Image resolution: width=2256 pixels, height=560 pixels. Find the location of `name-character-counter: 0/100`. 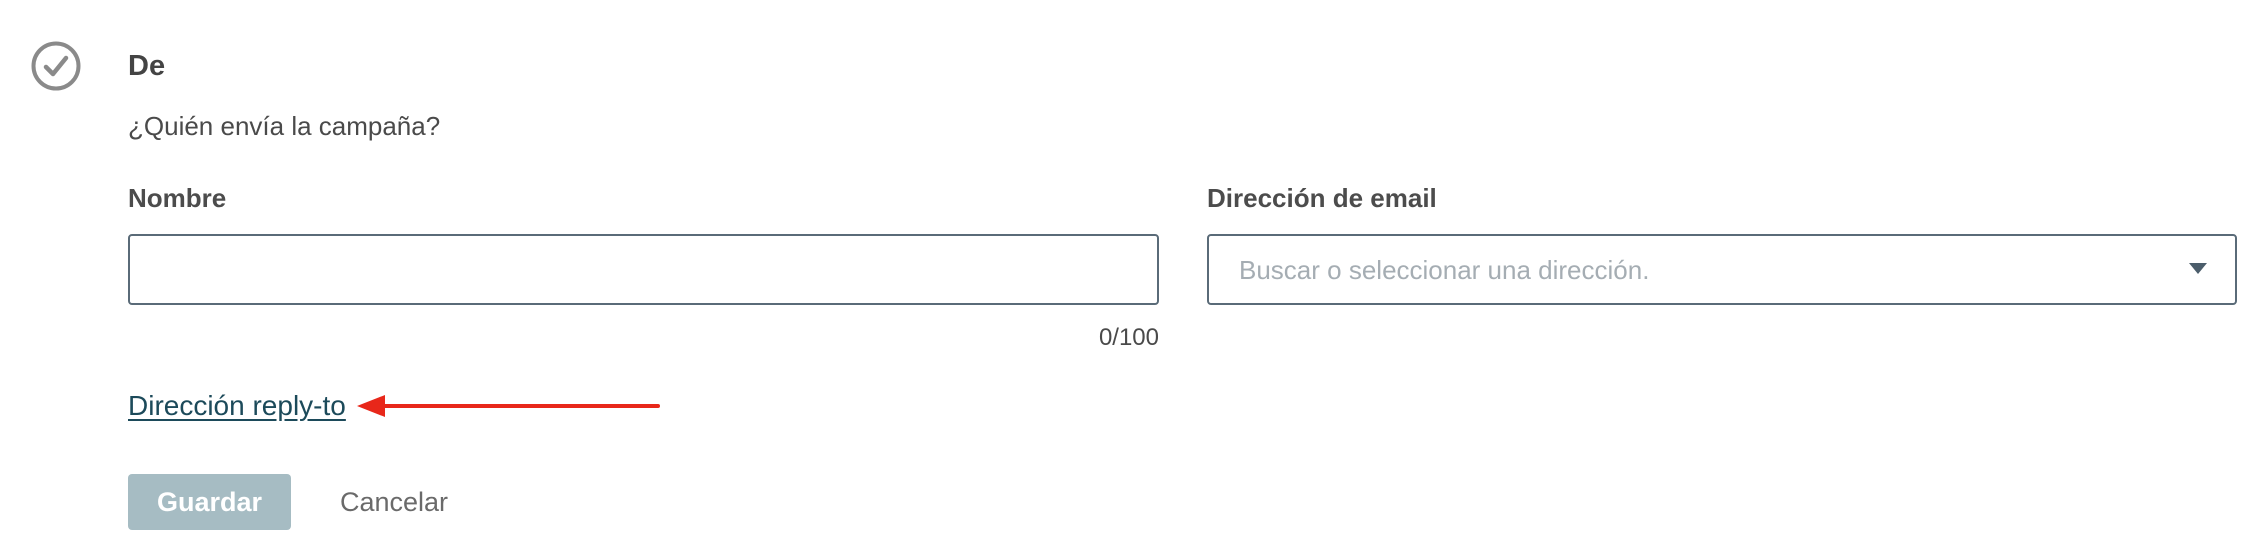

name-character-counter: 0/100 is located at coordinates (1128, 337).